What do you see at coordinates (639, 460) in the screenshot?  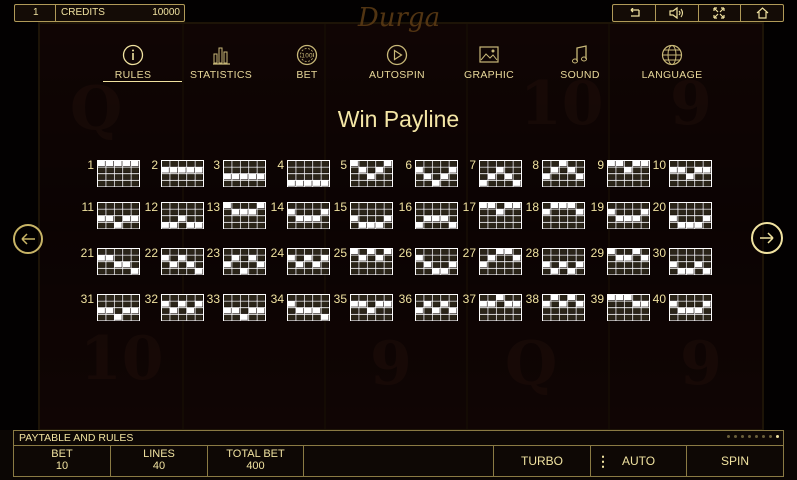 I see `auto-button: ⋮ AUTO` at bounding box center [639, 460].